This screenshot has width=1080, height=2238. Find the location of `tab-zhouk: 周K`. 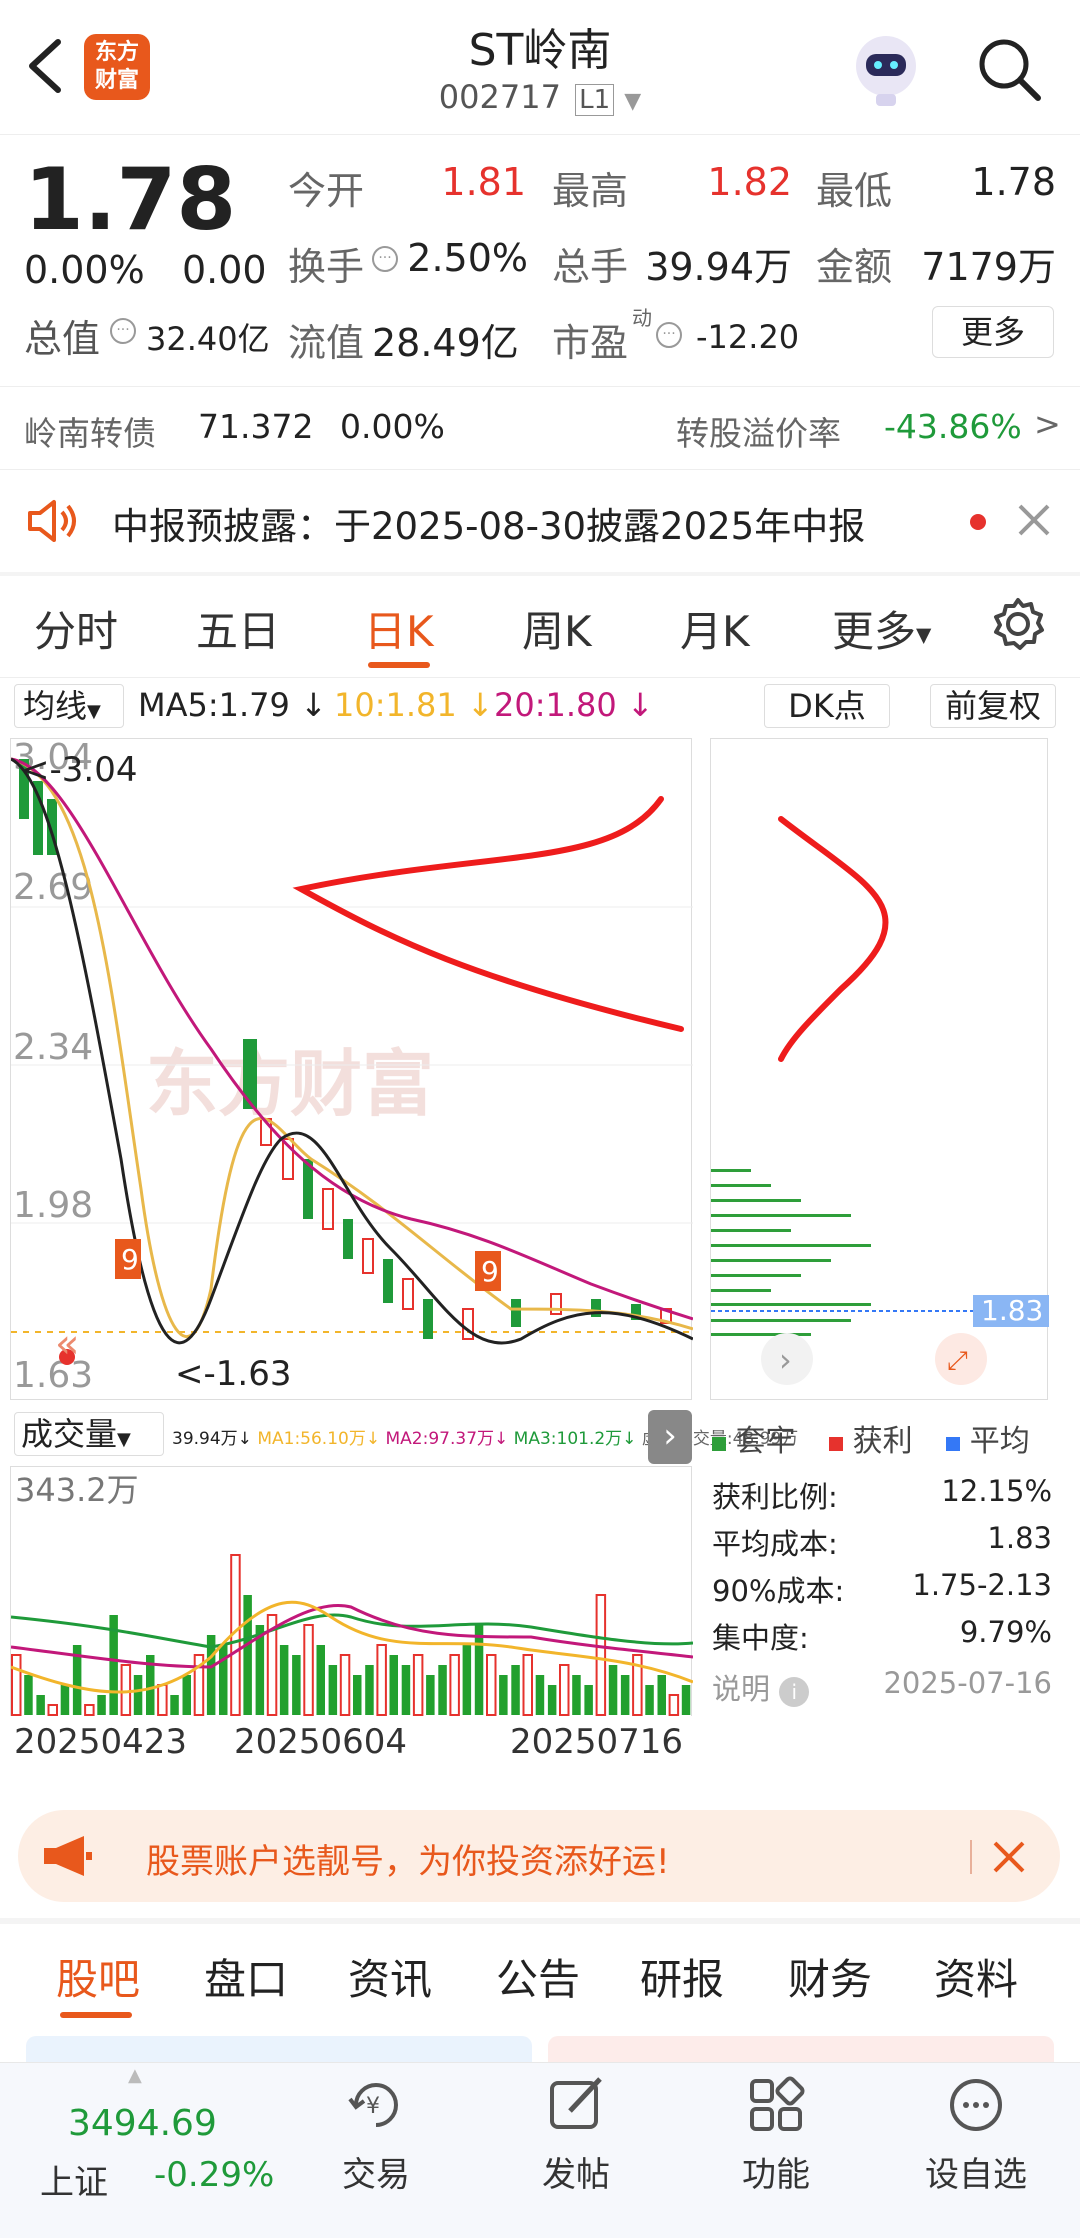

tab-zhouk: 周K is located at coordinates (557, 628).